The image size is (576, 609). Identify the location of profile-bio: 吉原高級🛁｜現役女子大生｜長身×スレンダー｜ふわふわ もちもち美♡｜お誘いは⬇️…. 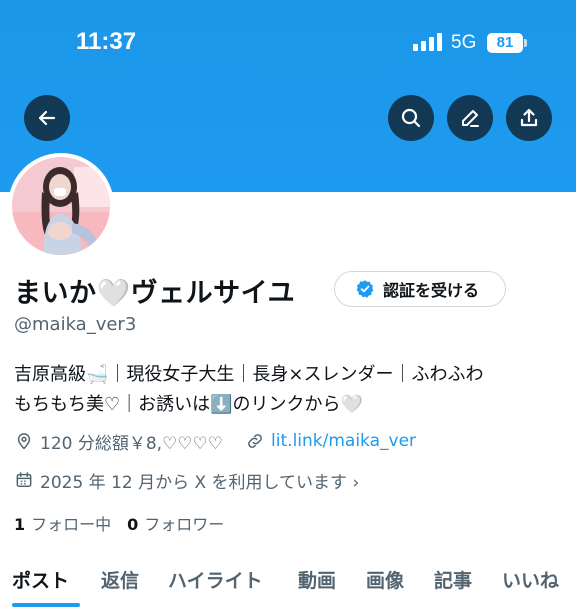
(290, 390).